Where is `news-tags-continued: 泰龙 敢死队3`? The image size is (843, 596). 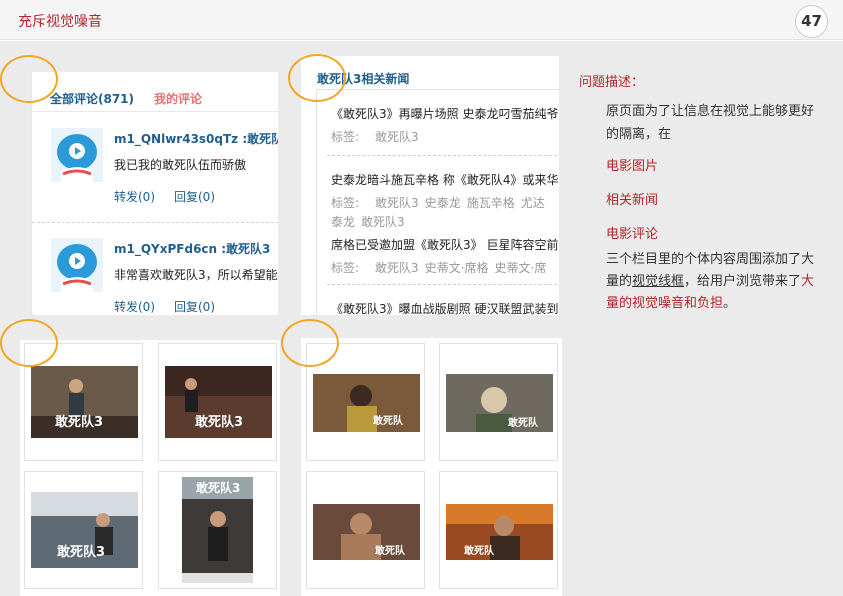 news-tags-continued: 泰龙 敢死队3 is located at coordinates (371, 221).